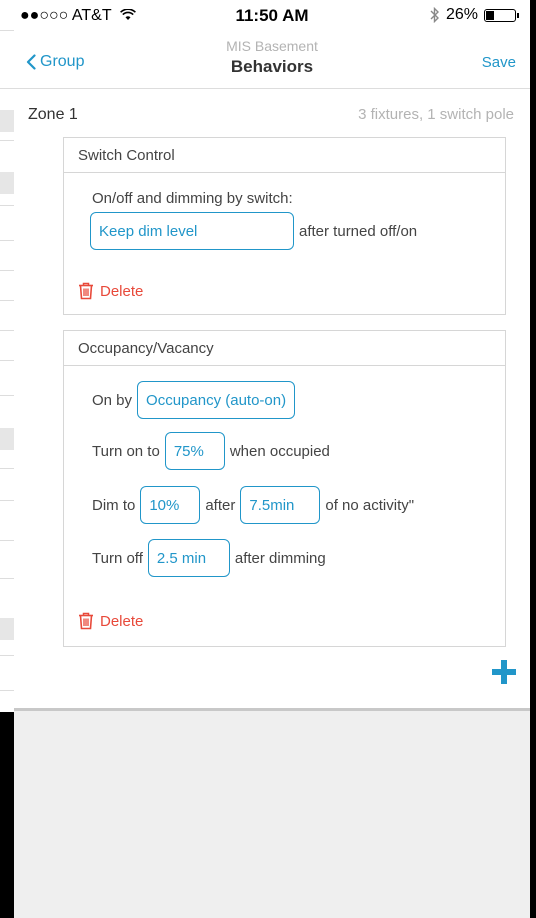 This screenshot has height=918, width=536. Describe the element at coordinates (188, 558) in the screenshot. I see `turn-off-delay-select: 2.5 min` at that location.